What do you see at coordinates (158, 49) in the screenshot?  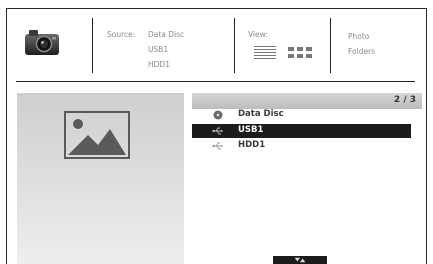 I see `source-option-usb1: USB1` at bounding box center [158, 49].